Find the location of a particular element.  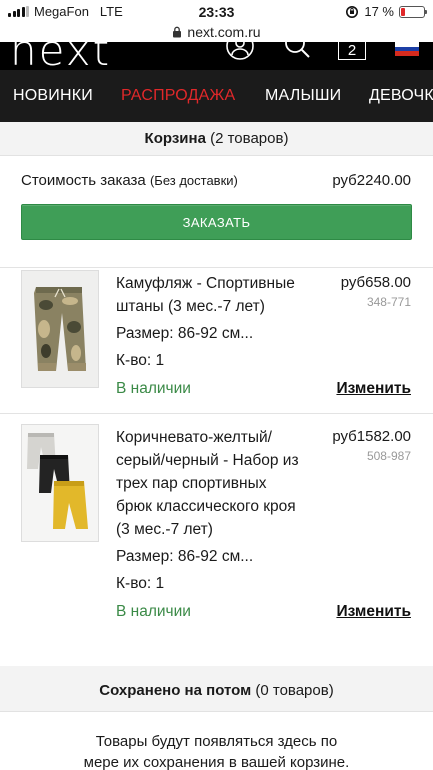

product-name-line: брюк классического кроя is located at coordinates (206, 506).